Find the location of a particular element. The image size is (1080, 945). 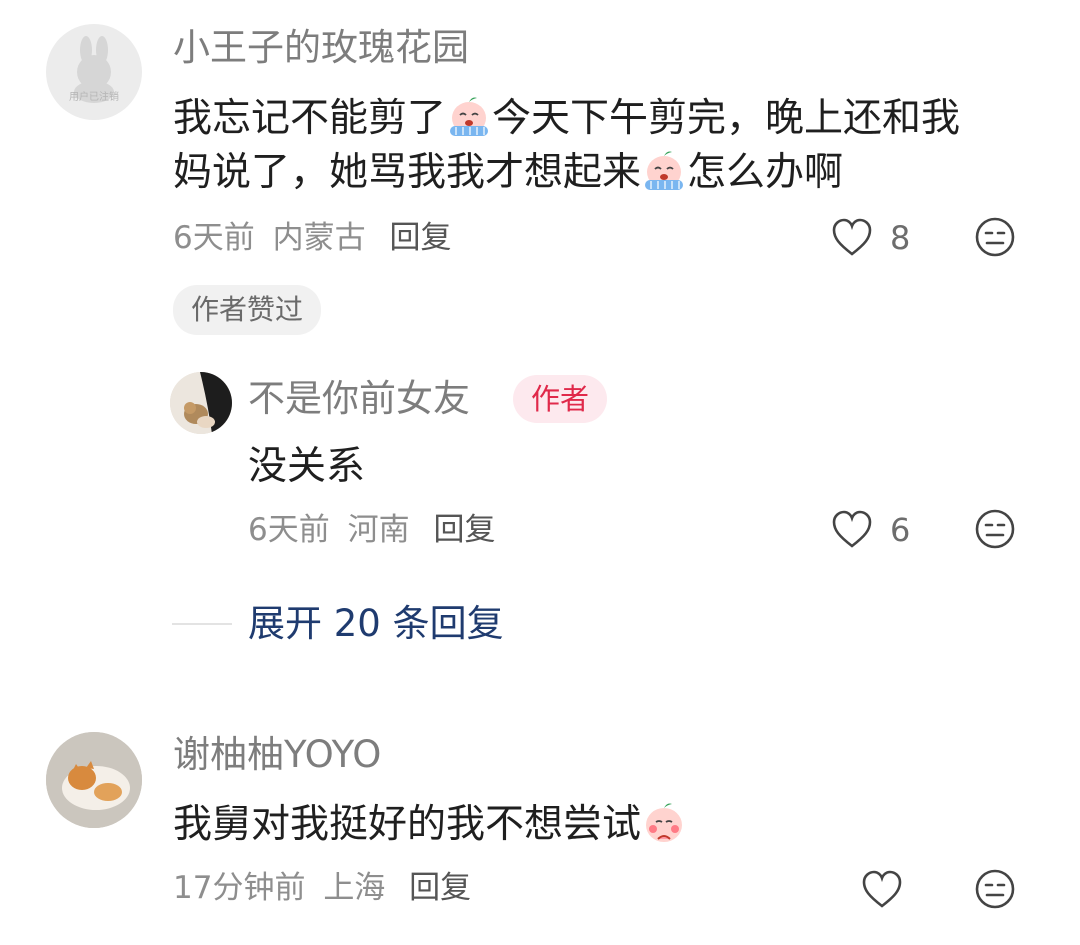

cat-photo-icon is located at coordinates (94, 780).